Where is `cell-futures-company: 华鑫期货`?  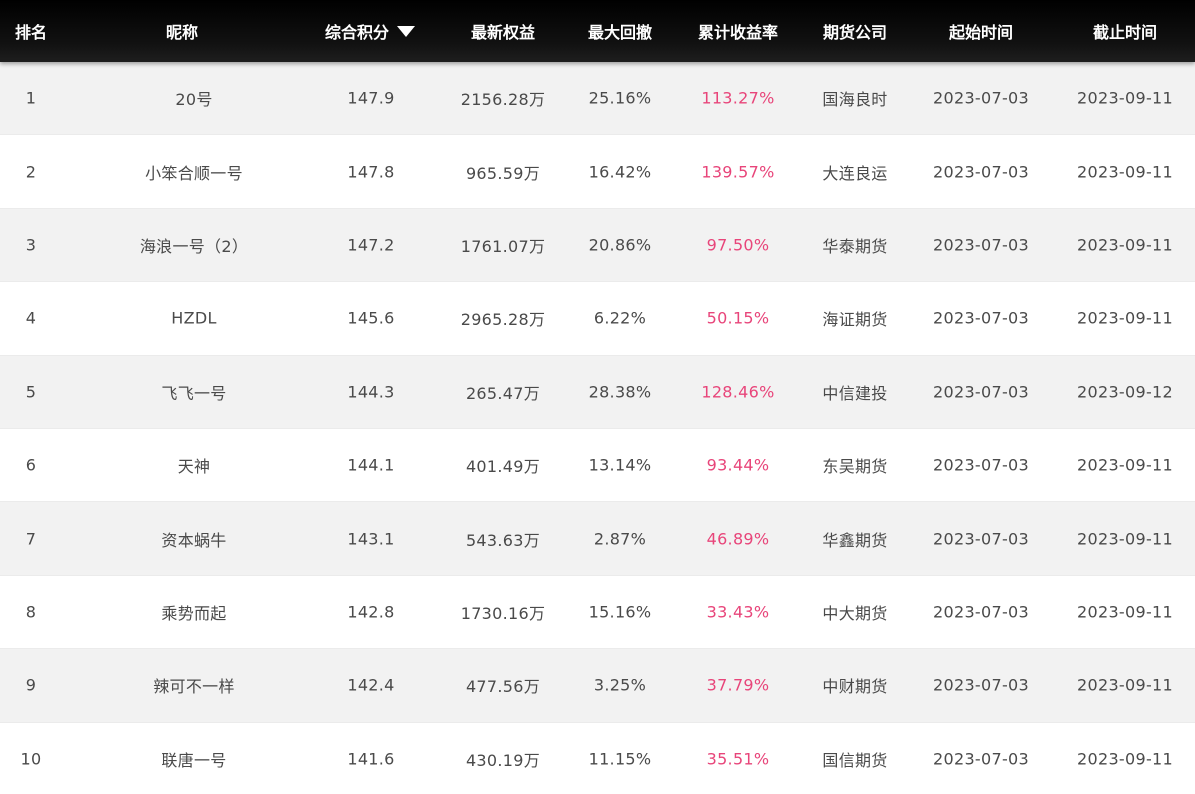 cell-futures-company: 华鑫期货 is located at coordinates (855, 540).